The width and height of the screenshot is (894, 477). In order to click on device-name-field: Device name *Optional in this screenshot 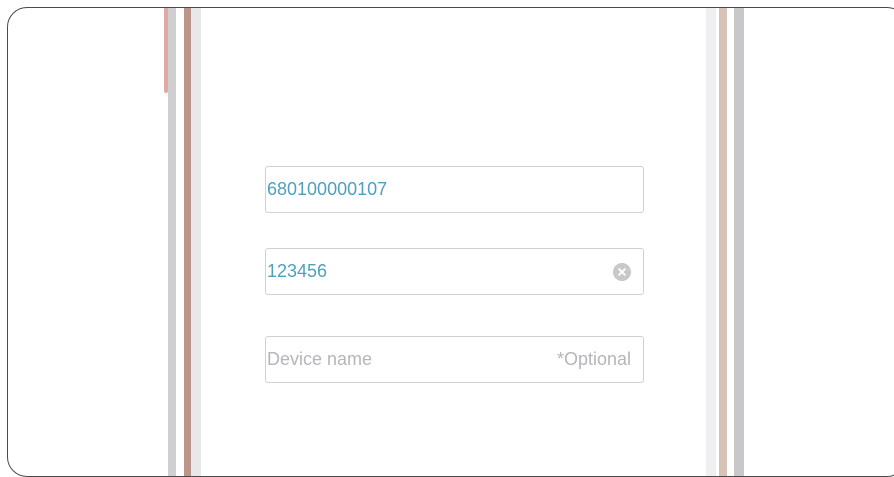, I will do `click(454, 359)`.